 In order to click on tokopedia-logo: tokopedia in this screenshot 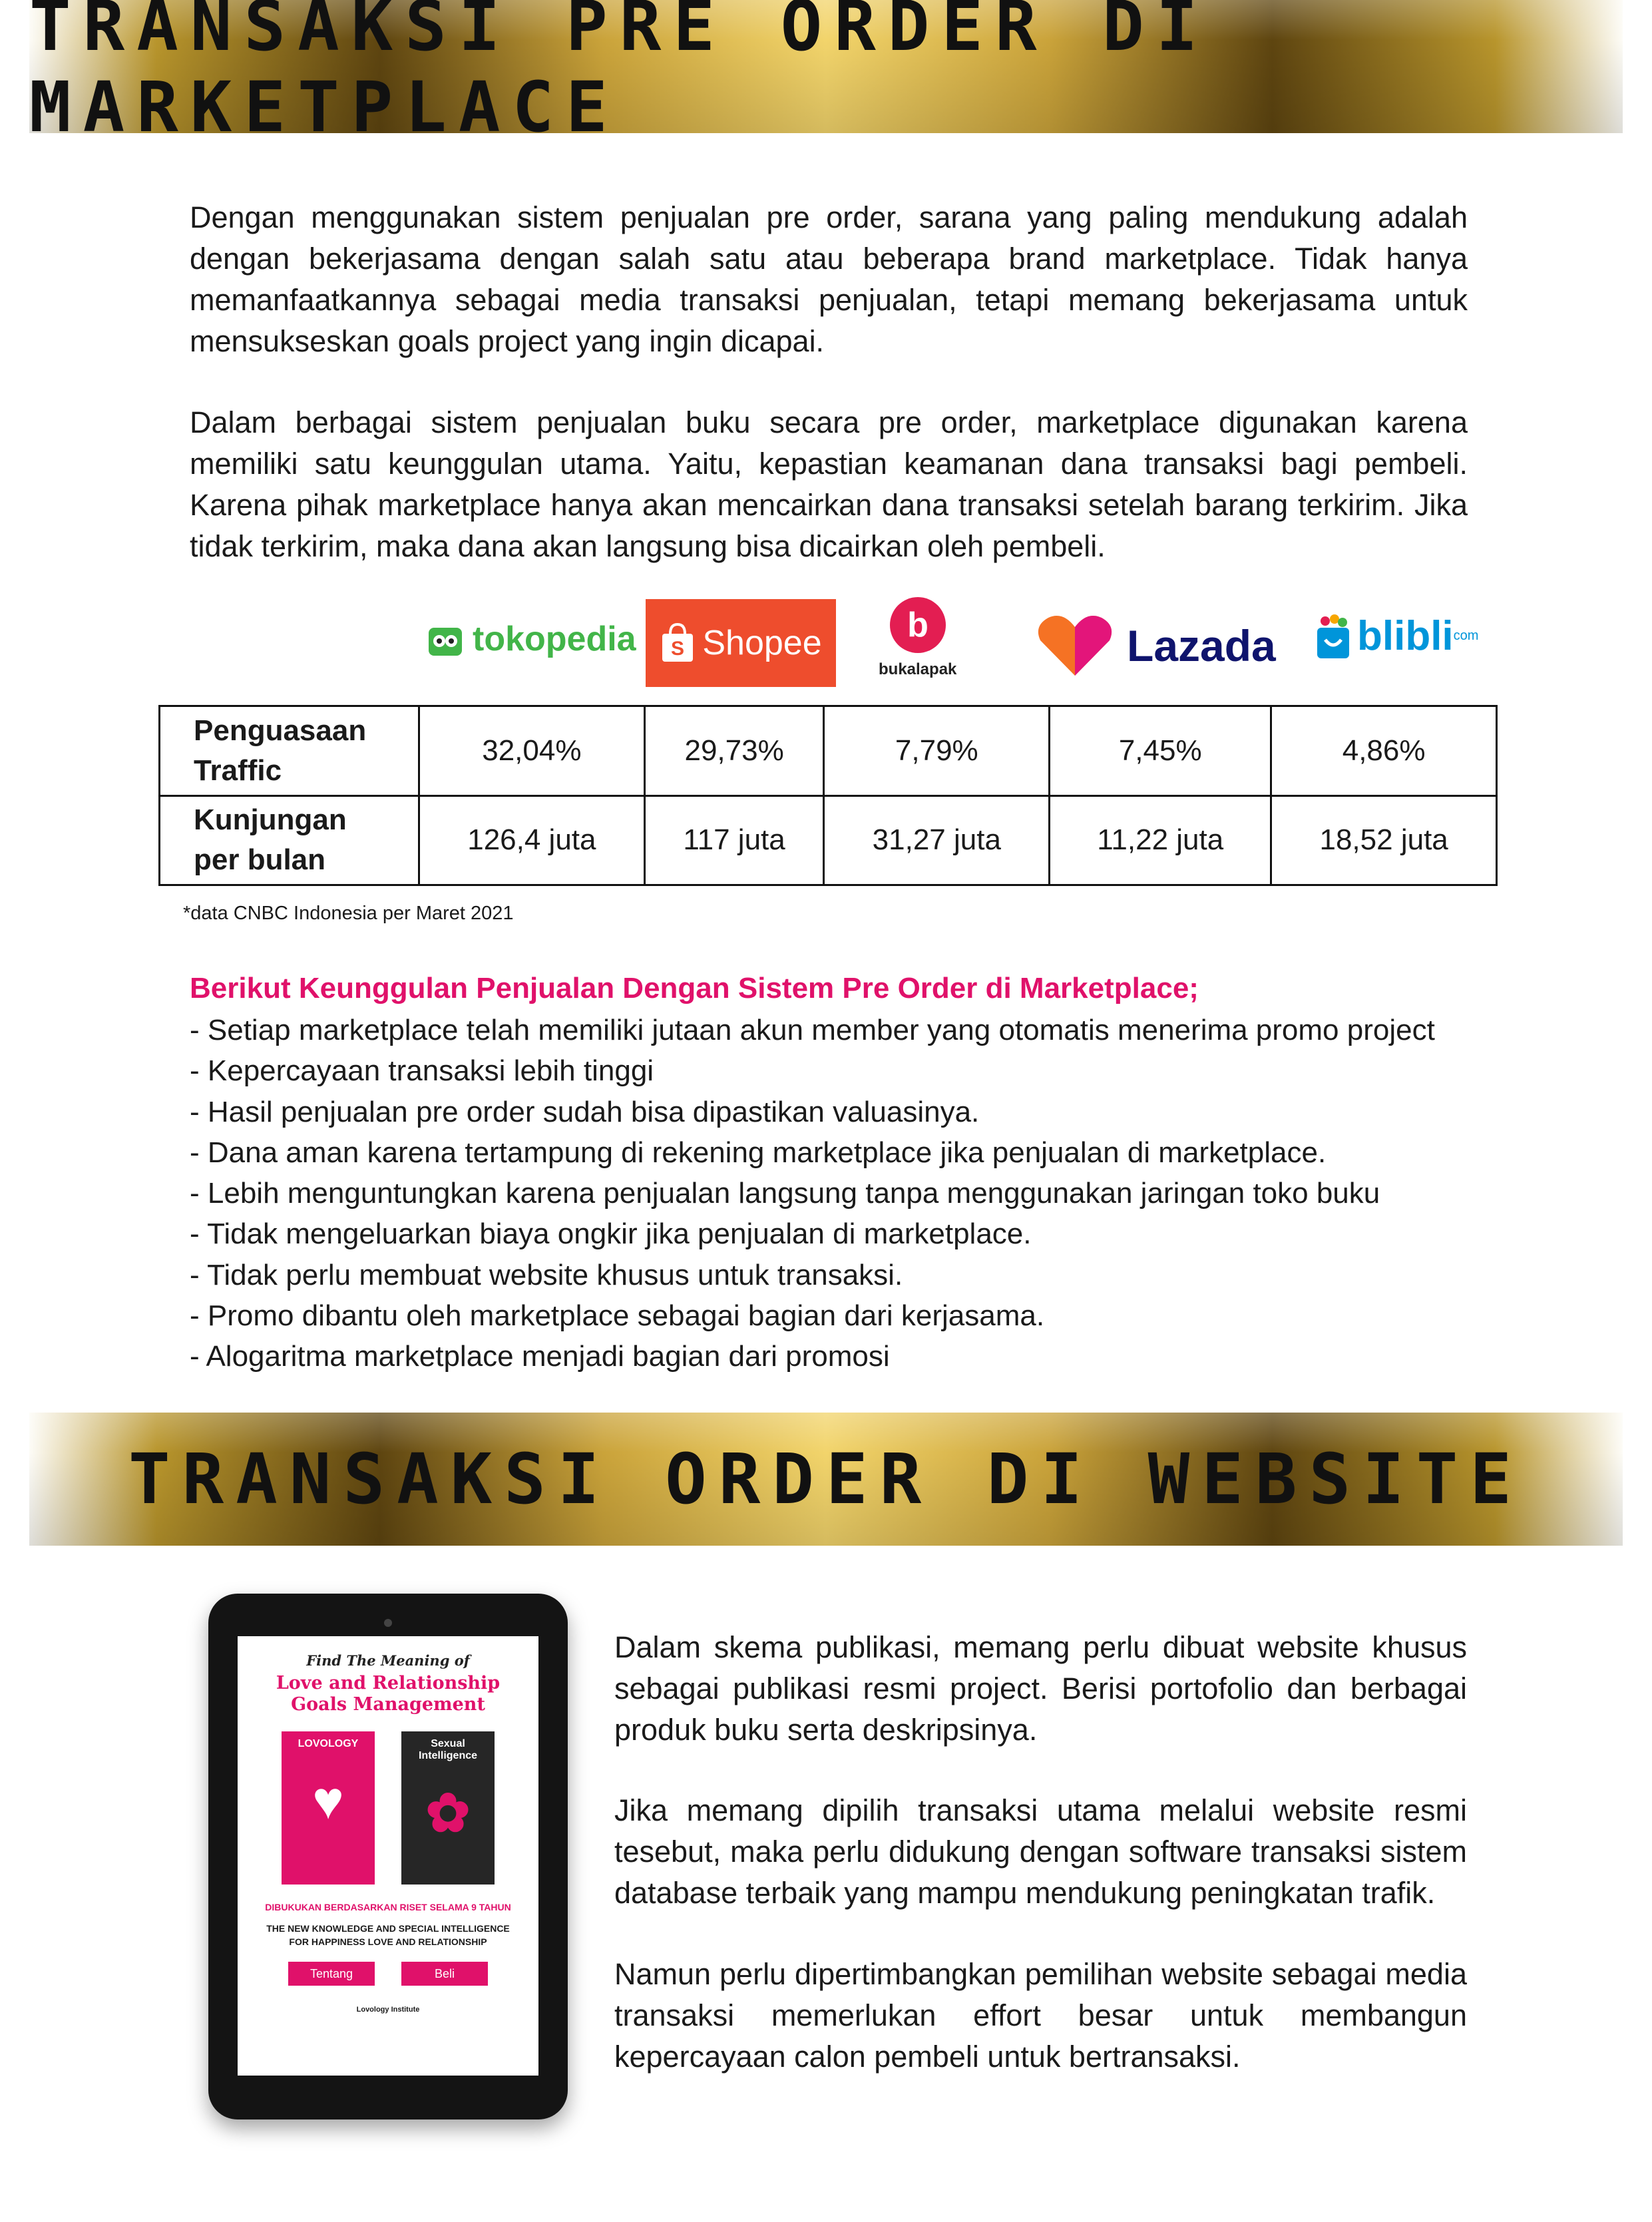, I will do `click(531, 639)`.